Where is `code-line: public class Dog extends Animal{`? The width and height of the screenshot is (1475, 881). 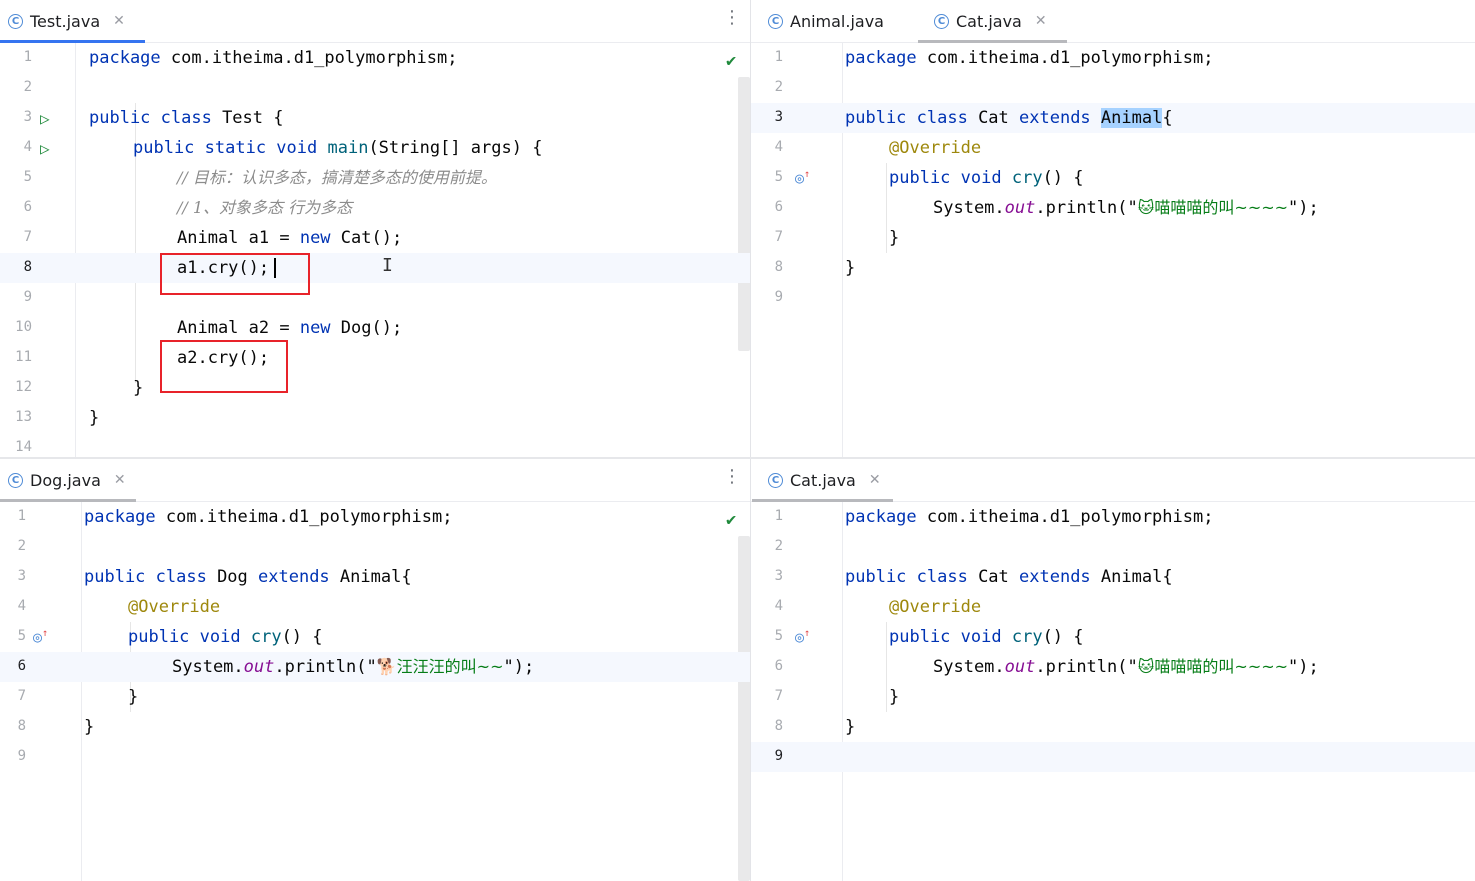 code-line: public class Dog extends Animal{ is located at coordinates (248, 577).